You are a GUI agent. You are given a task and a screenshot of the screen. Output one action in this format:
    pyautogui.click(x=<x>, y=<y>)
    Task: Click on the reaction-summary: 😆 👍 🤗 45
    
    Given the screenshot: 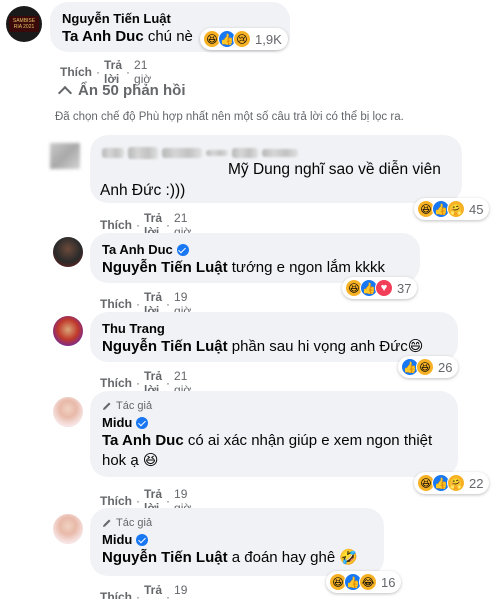 What is the action you would take?
    pyautogui.click(x=452, y=209)
    